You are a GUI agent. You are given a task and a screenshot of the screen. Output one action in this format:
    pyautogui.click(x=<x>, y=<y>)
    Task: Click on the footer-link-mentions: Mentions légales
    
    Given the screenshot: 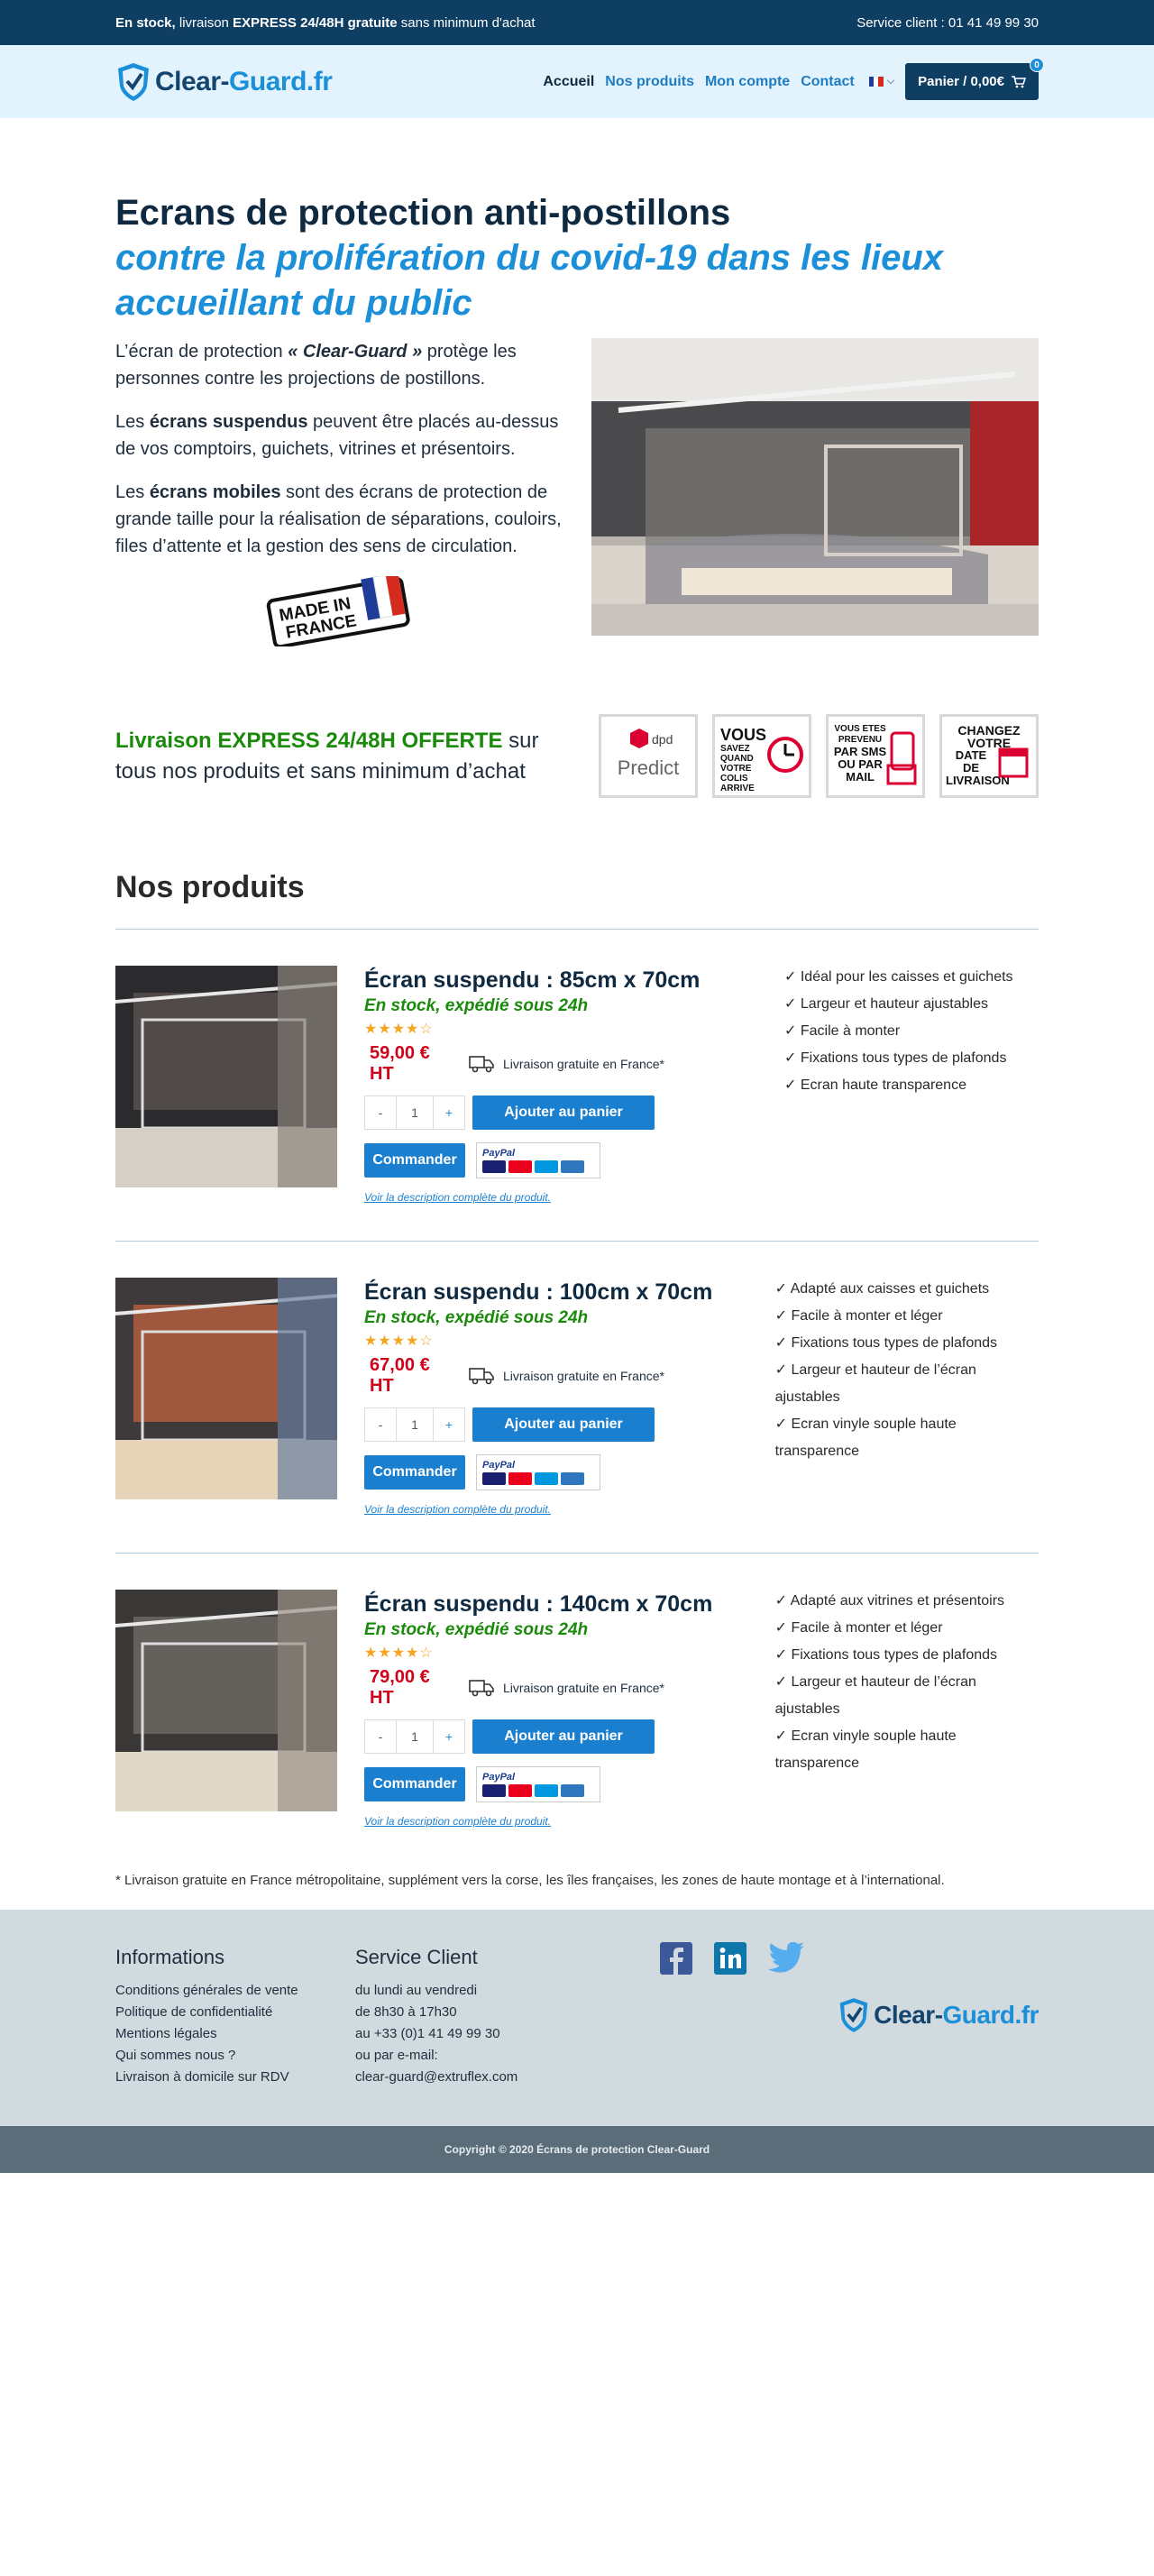 What is the action you would take?
    pyautogui.click(x=235, y=2034)
    